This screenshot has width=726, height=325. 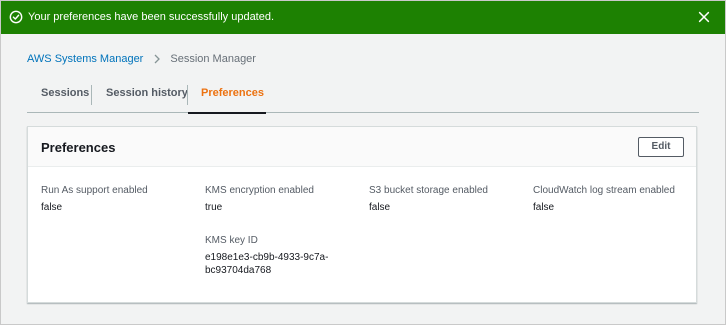 I want to click on panel-title: Preferences, so click(x=78, y=147).